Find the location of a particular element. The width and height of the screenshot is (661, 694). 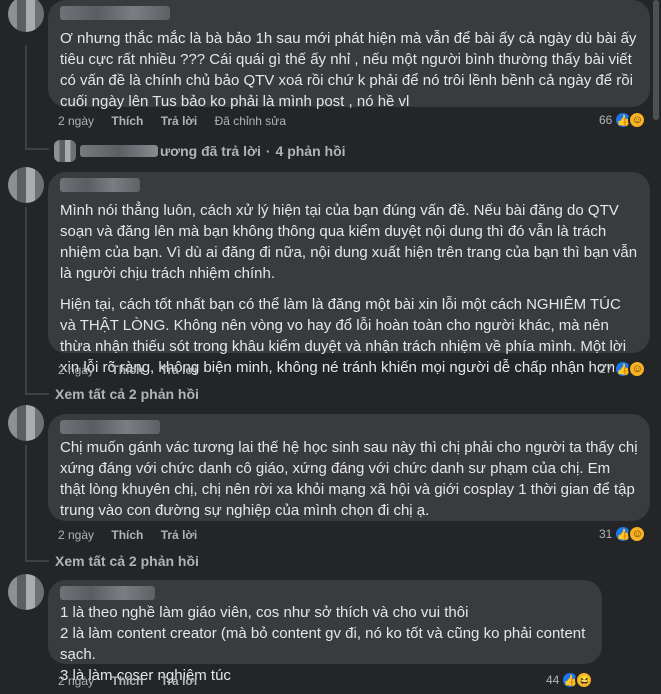

haha-reaction-icon: 😆 is located at coordinates (584, 680).